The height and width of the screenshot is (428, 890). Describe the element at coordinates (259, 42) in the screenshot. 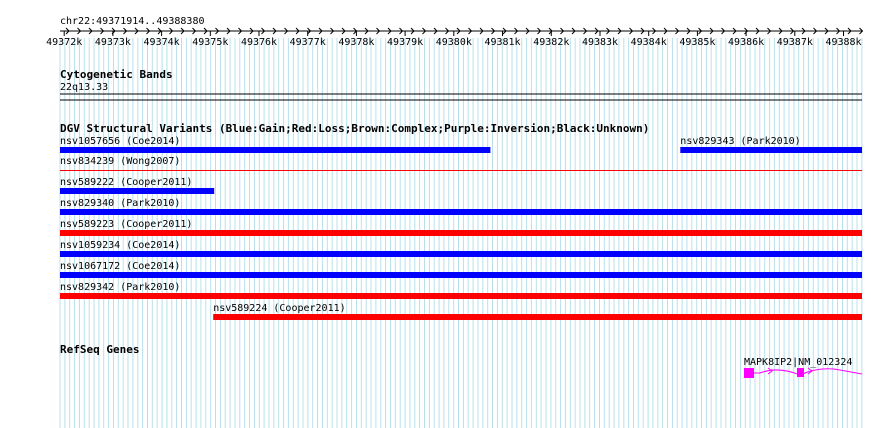

I see `ruler-tick-label: 49376k` at that location.